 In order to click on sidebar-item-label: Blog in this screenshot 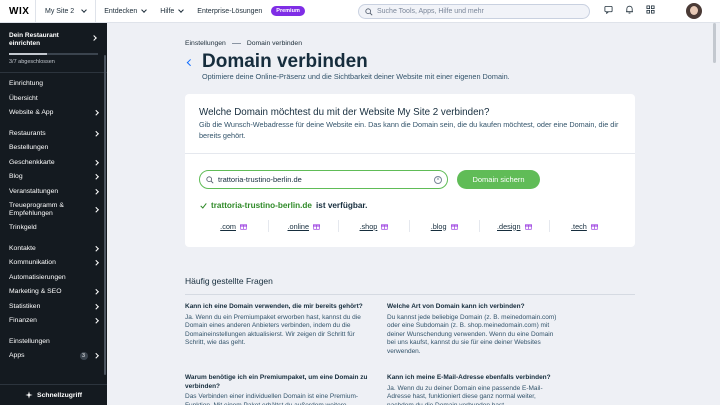, I will do `click(16, 177)`.